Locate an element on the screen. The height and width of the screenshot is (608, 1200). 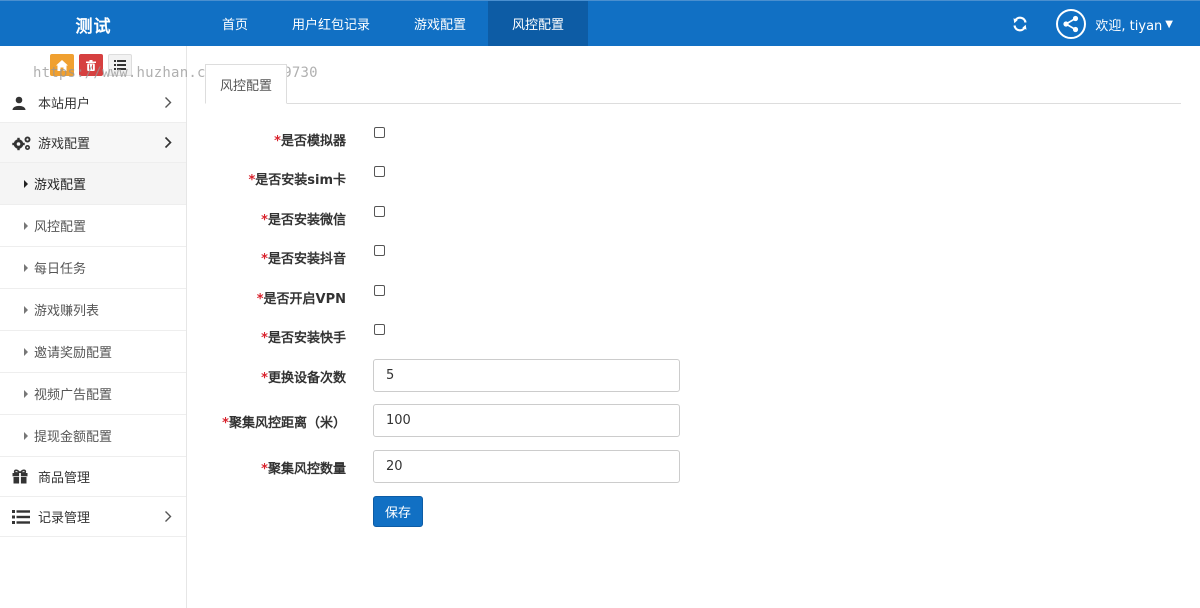
field-label: *是否安装微信 is located at coordinates (267, 218).